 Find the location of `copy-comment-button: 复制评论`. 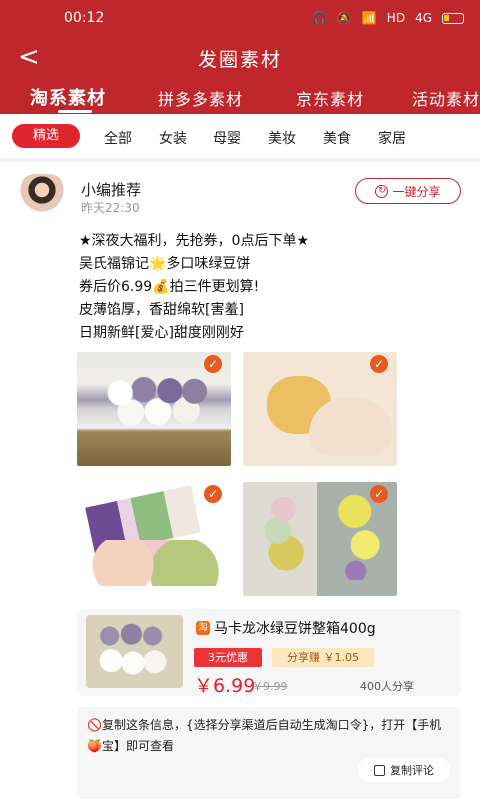

copy-comment-button: 复制评论 is located at coordinates (404, 770).